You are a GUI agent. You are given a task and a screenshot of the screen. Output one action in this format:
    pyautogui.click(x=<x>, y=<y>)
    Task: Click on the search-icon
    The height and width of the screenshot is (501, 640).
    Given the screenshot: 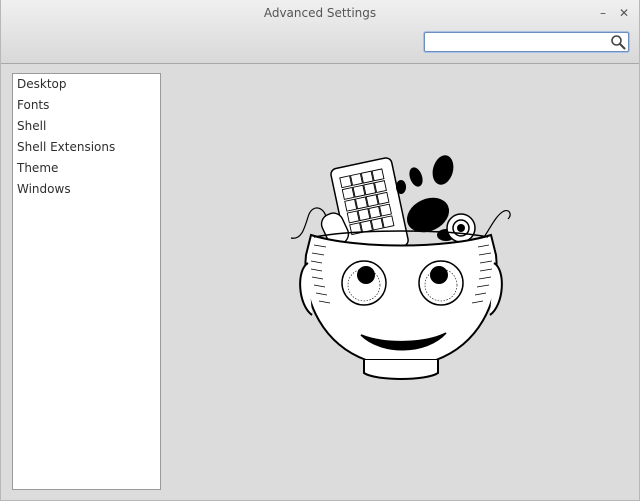 What is the action you would take?
    pyautogui.click(x=618, y=42)
    